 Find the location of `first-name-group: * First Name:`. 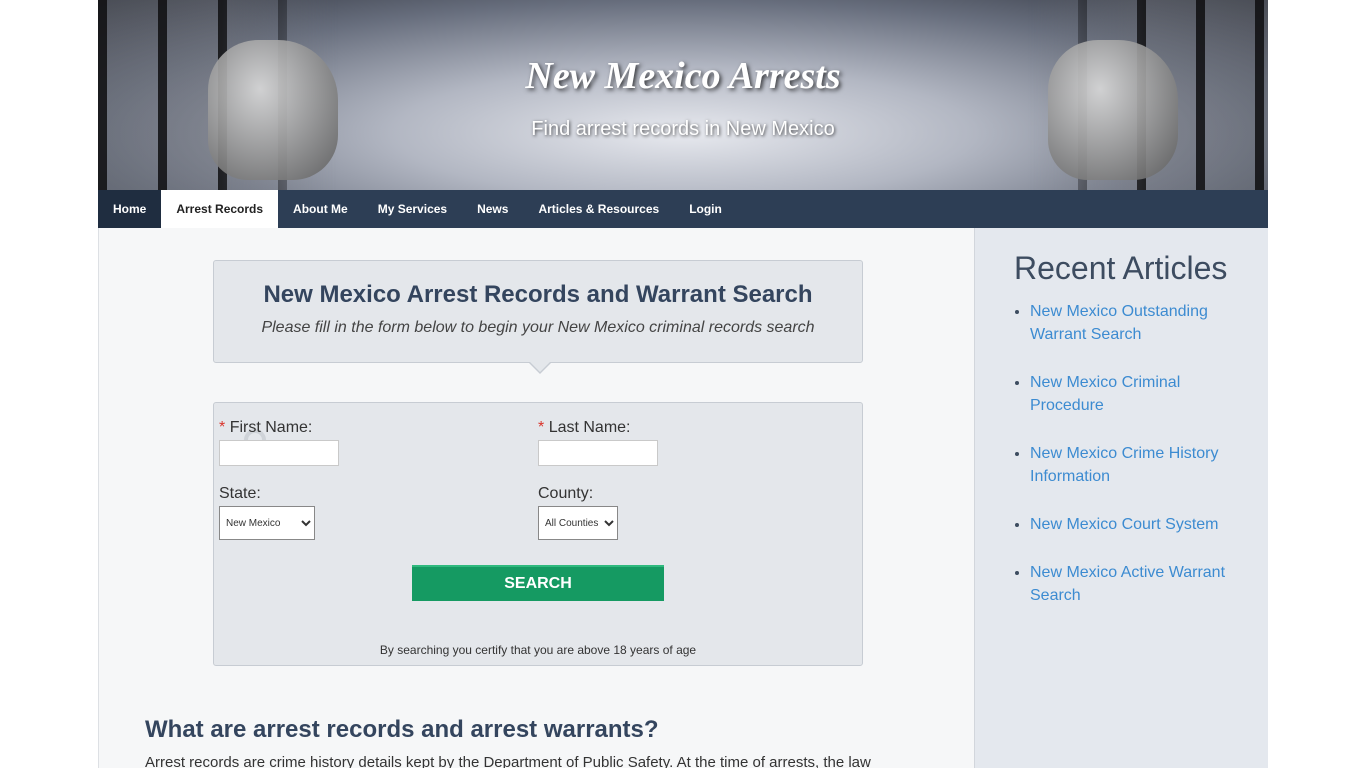

first-name-group: * First Name: is located at coordinates (279, 442).